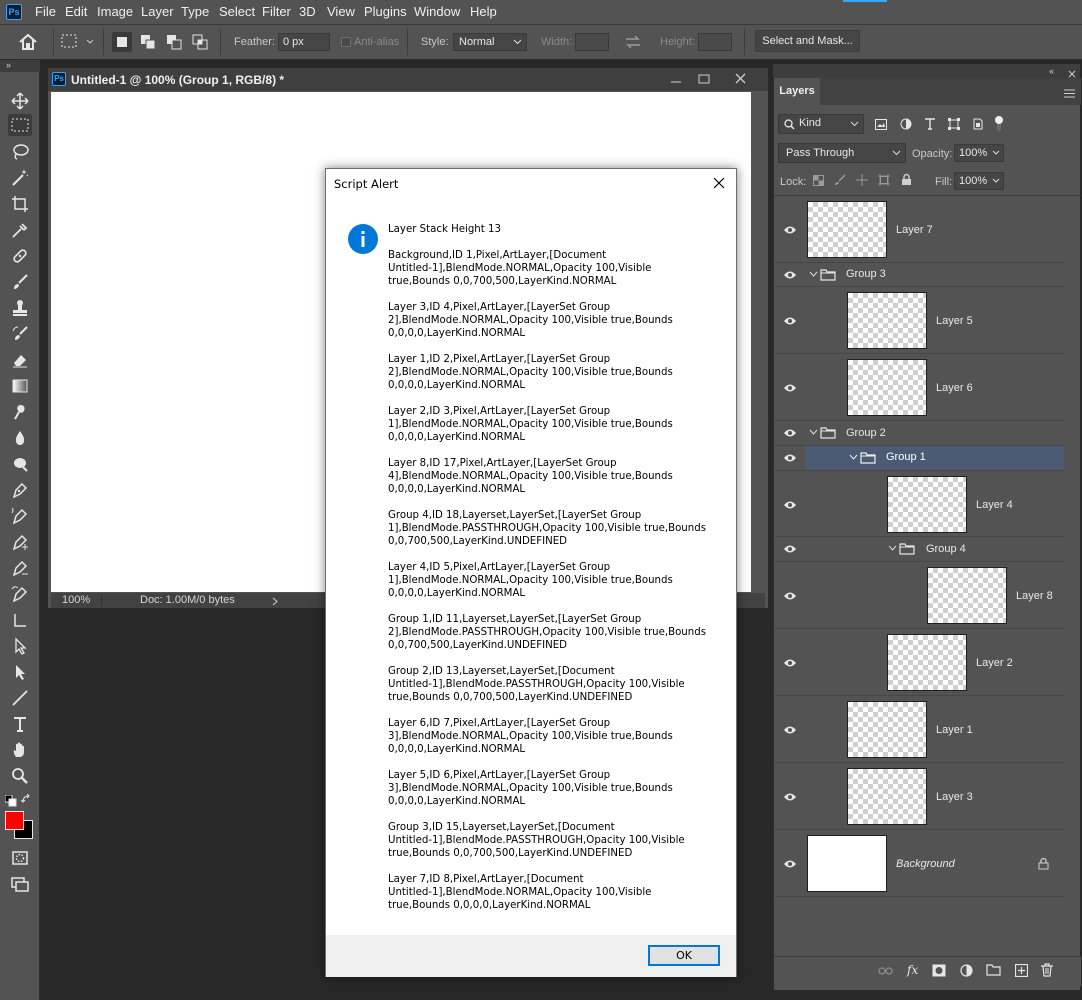  Describe the element at coordinates (684, 955) in the screenshot. I see `ok-button: OK` at that location.